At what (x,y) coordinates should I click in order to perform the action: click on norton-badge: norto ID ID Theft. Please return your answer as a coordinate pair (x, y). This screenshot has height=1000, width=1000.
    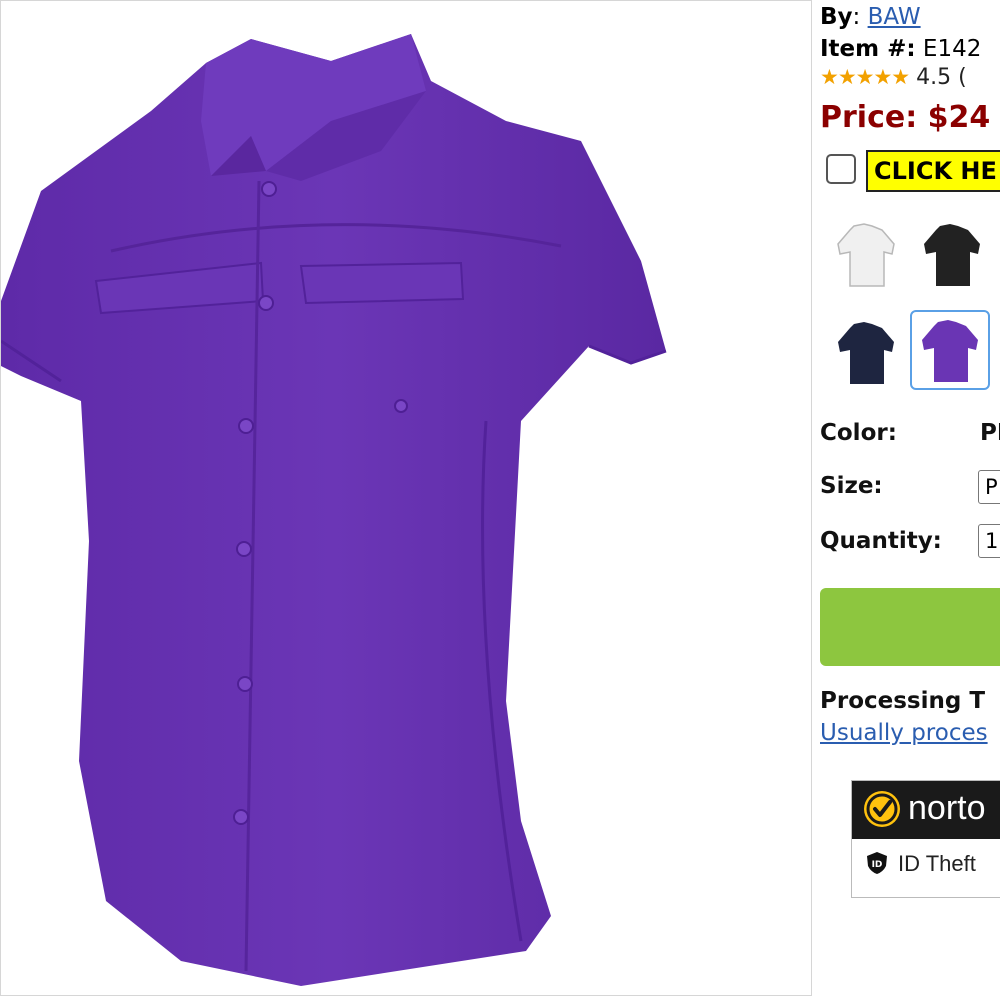
    Looking at the image, I should click on (925, 839).